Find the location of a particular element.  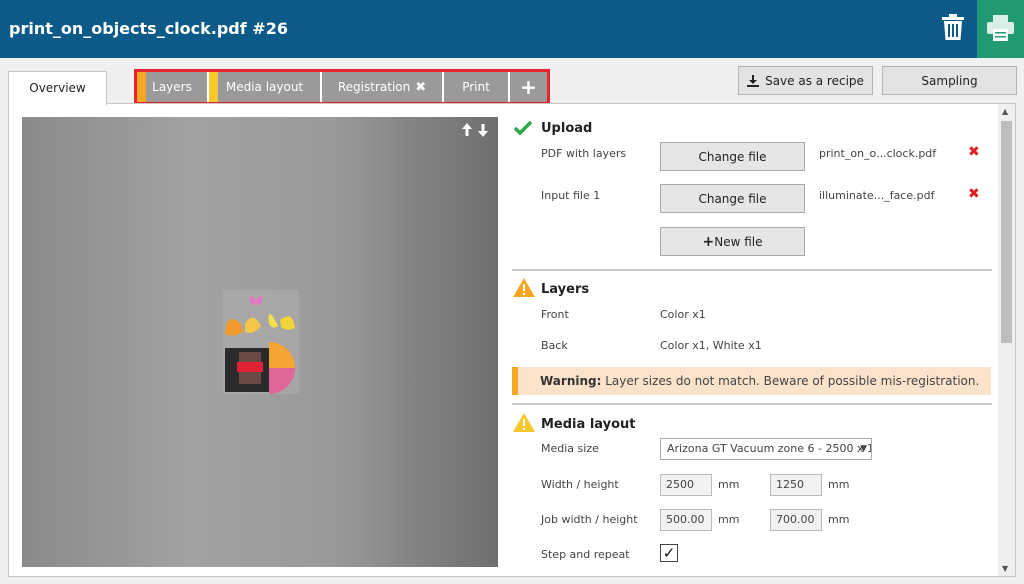

save-as-recipe-label: Save as a recipe is located at coordinates (814, 80).